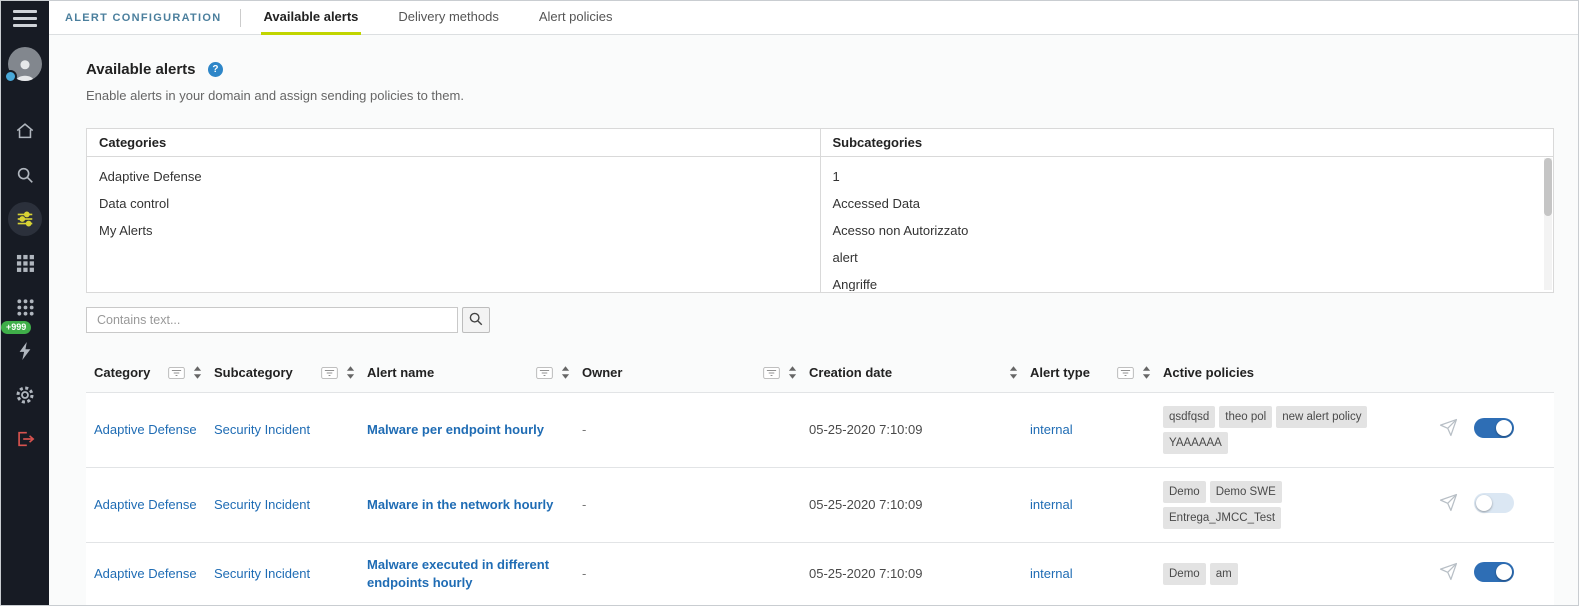 This screenshot has width=1579, height=606. What do you see at coordinates (1187, 230) in the screenshot?
I see `subcategory-item: Acesso non Autorizzato` at bounding box center [1187, 230].